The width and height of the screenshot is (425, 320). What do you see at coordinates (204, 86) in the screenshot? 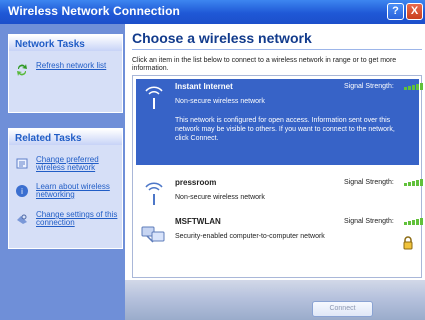
I see `network-name: Instant Internet` at bounding box center [204, 86].